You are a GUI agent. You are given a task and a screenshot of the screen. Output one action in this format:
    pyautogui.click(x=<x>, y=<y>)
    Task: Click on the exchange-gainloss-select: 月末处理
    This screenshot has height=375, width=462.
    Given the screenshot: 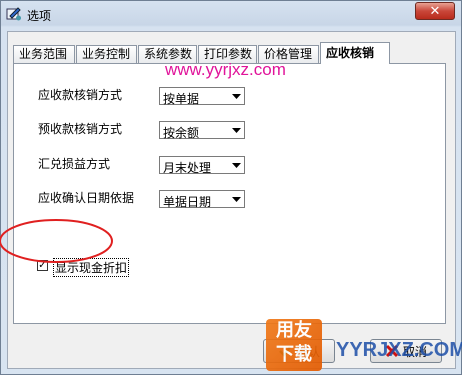 What is the action you would take?
    pyautogui.click(x=202, y=165)
    